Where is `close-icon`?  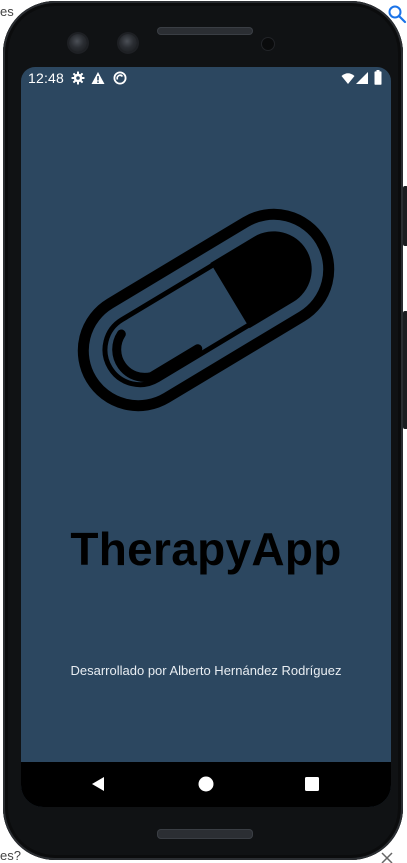 close-icon is located at coordinates (387, 857).